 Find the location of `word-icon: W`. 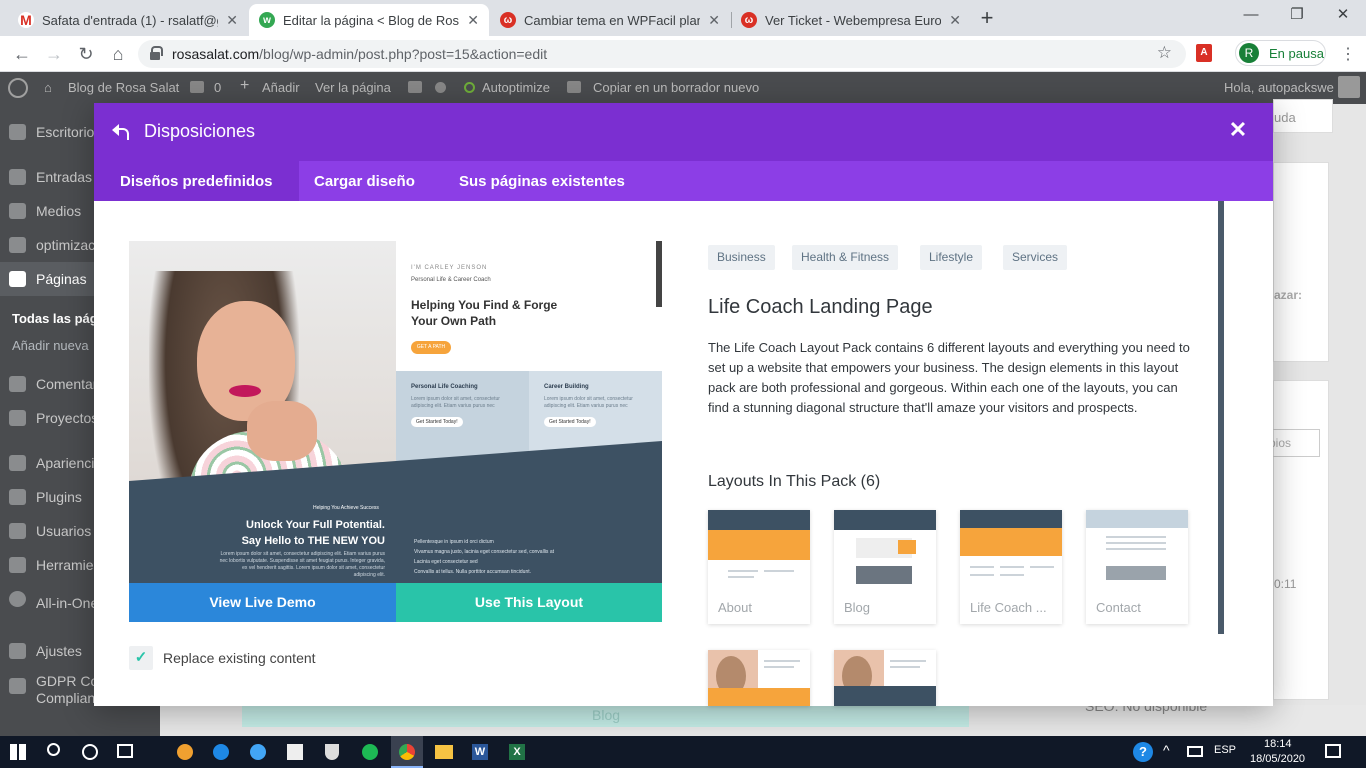

word-icon: W is located at coordinates (480, 752).